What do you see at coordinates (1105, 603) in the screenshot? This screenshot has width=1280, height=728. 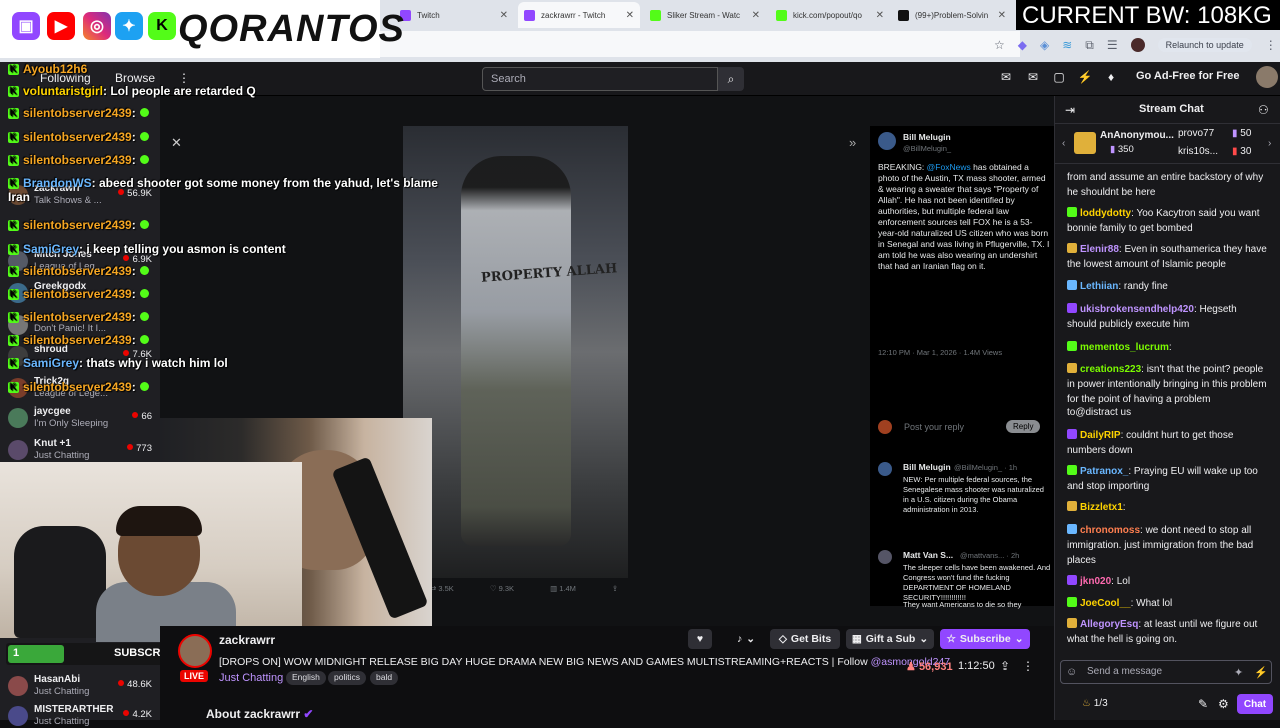 I see `chat-username: JoeCool__` at bounding box center [1105, 603].